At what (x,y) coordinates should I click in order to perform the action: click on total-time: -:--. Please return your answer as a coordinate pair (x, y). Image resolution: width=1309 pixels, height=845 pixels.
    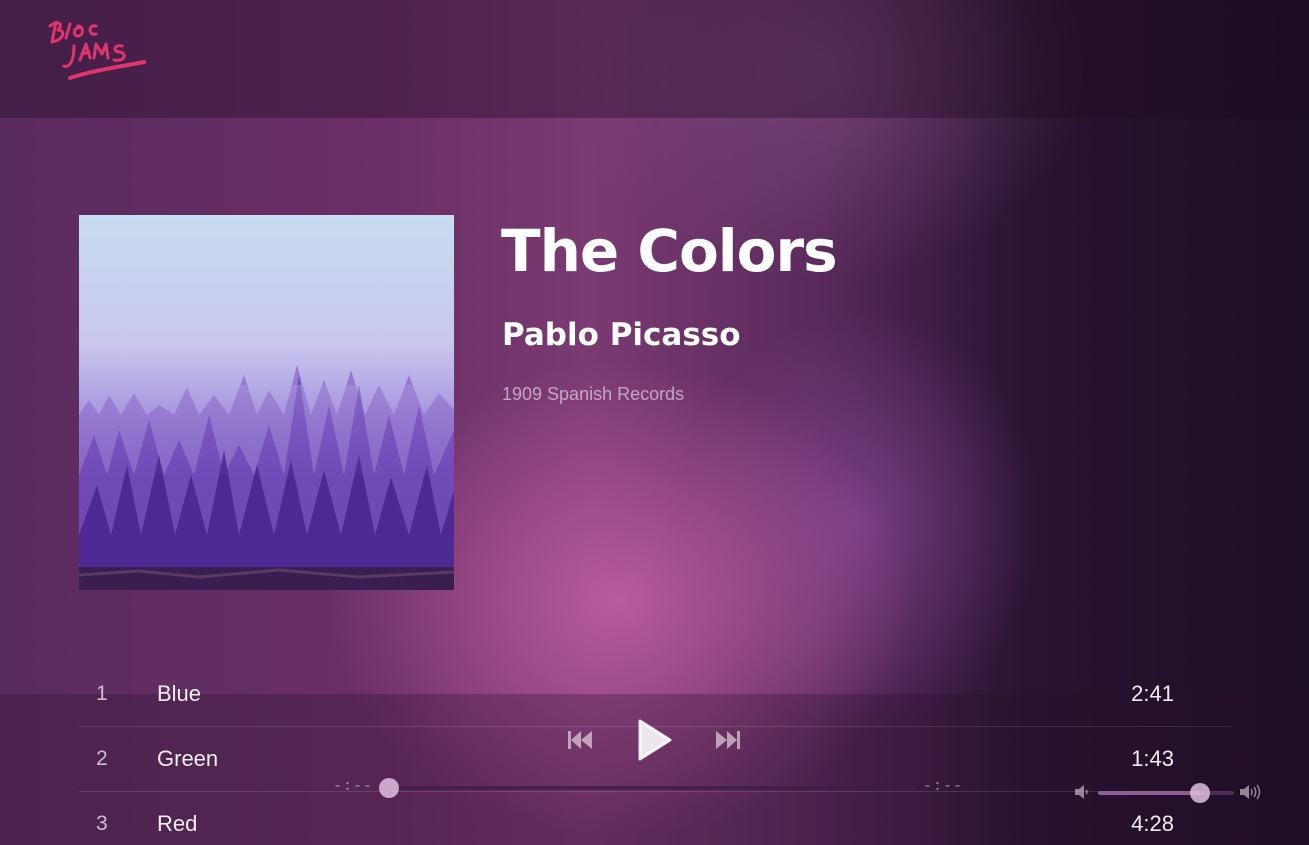
    Looking at the image, I should click on (943, 786).